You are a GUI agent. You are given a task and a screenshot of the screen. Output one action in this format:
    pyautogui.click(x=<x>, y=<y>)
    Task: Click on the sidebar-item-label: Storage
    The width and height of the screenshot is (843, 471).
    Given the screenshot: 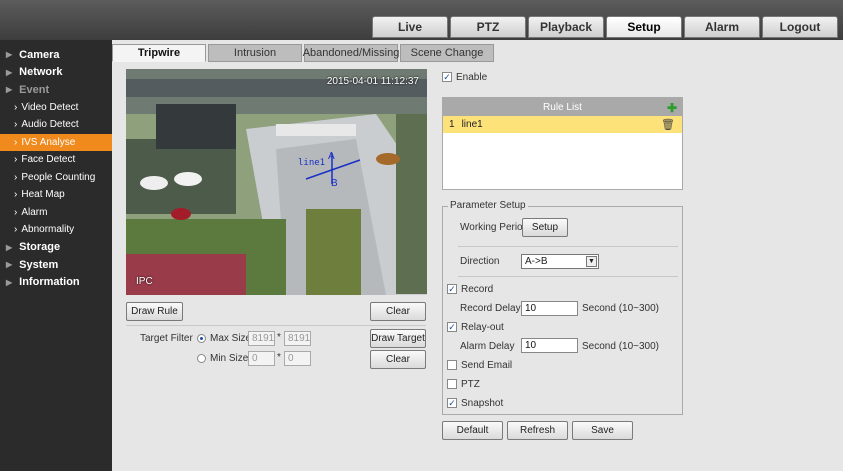 What is the action you would take?
    pyautogui.click(x=40, y=247)
    